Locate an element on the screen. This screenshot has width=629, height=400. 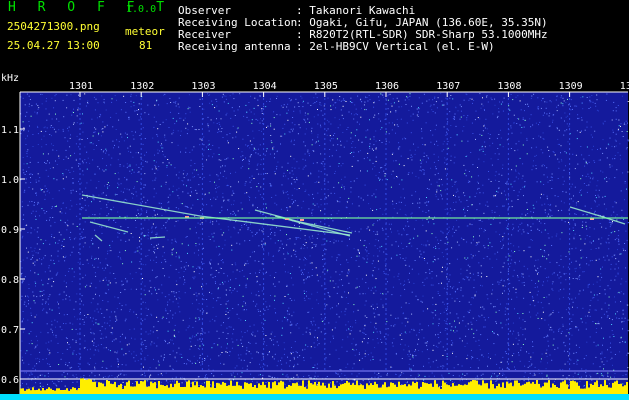
app-version: 1.0.0 is located at coordinates (141, 9).